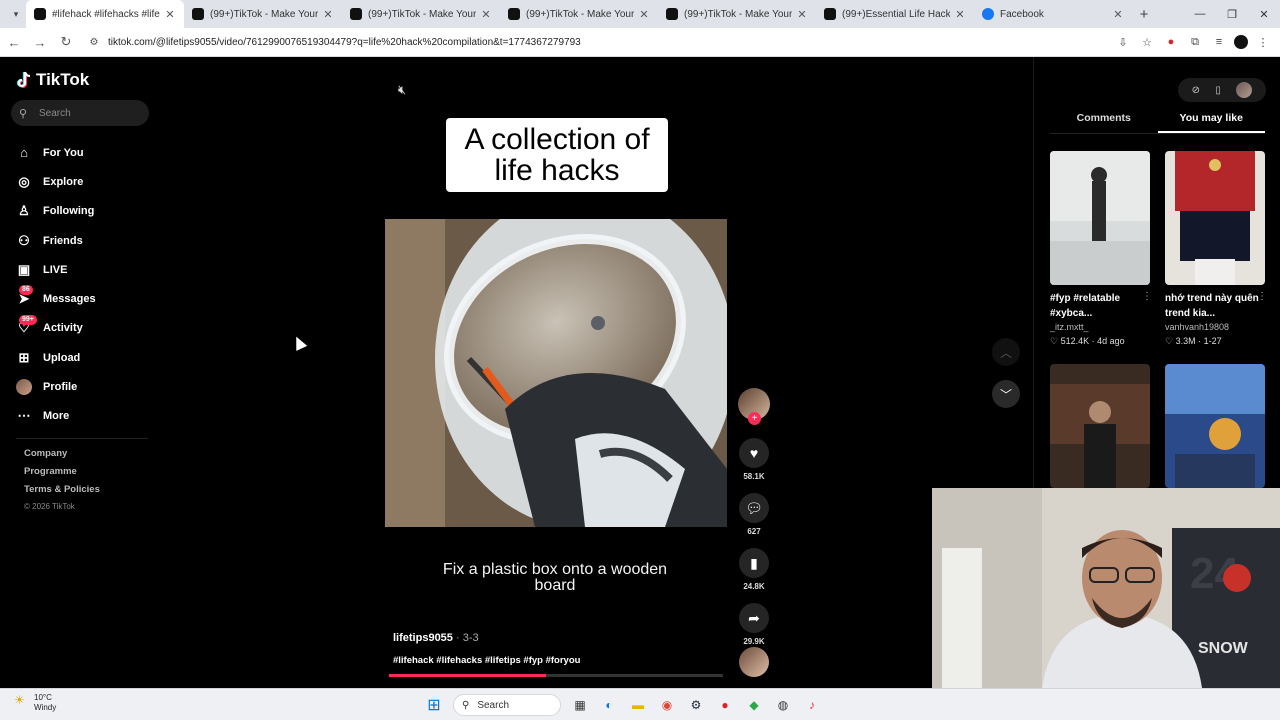 The image size is (1280, 720). I want to click on profile-avatar, so click(1241, 42).